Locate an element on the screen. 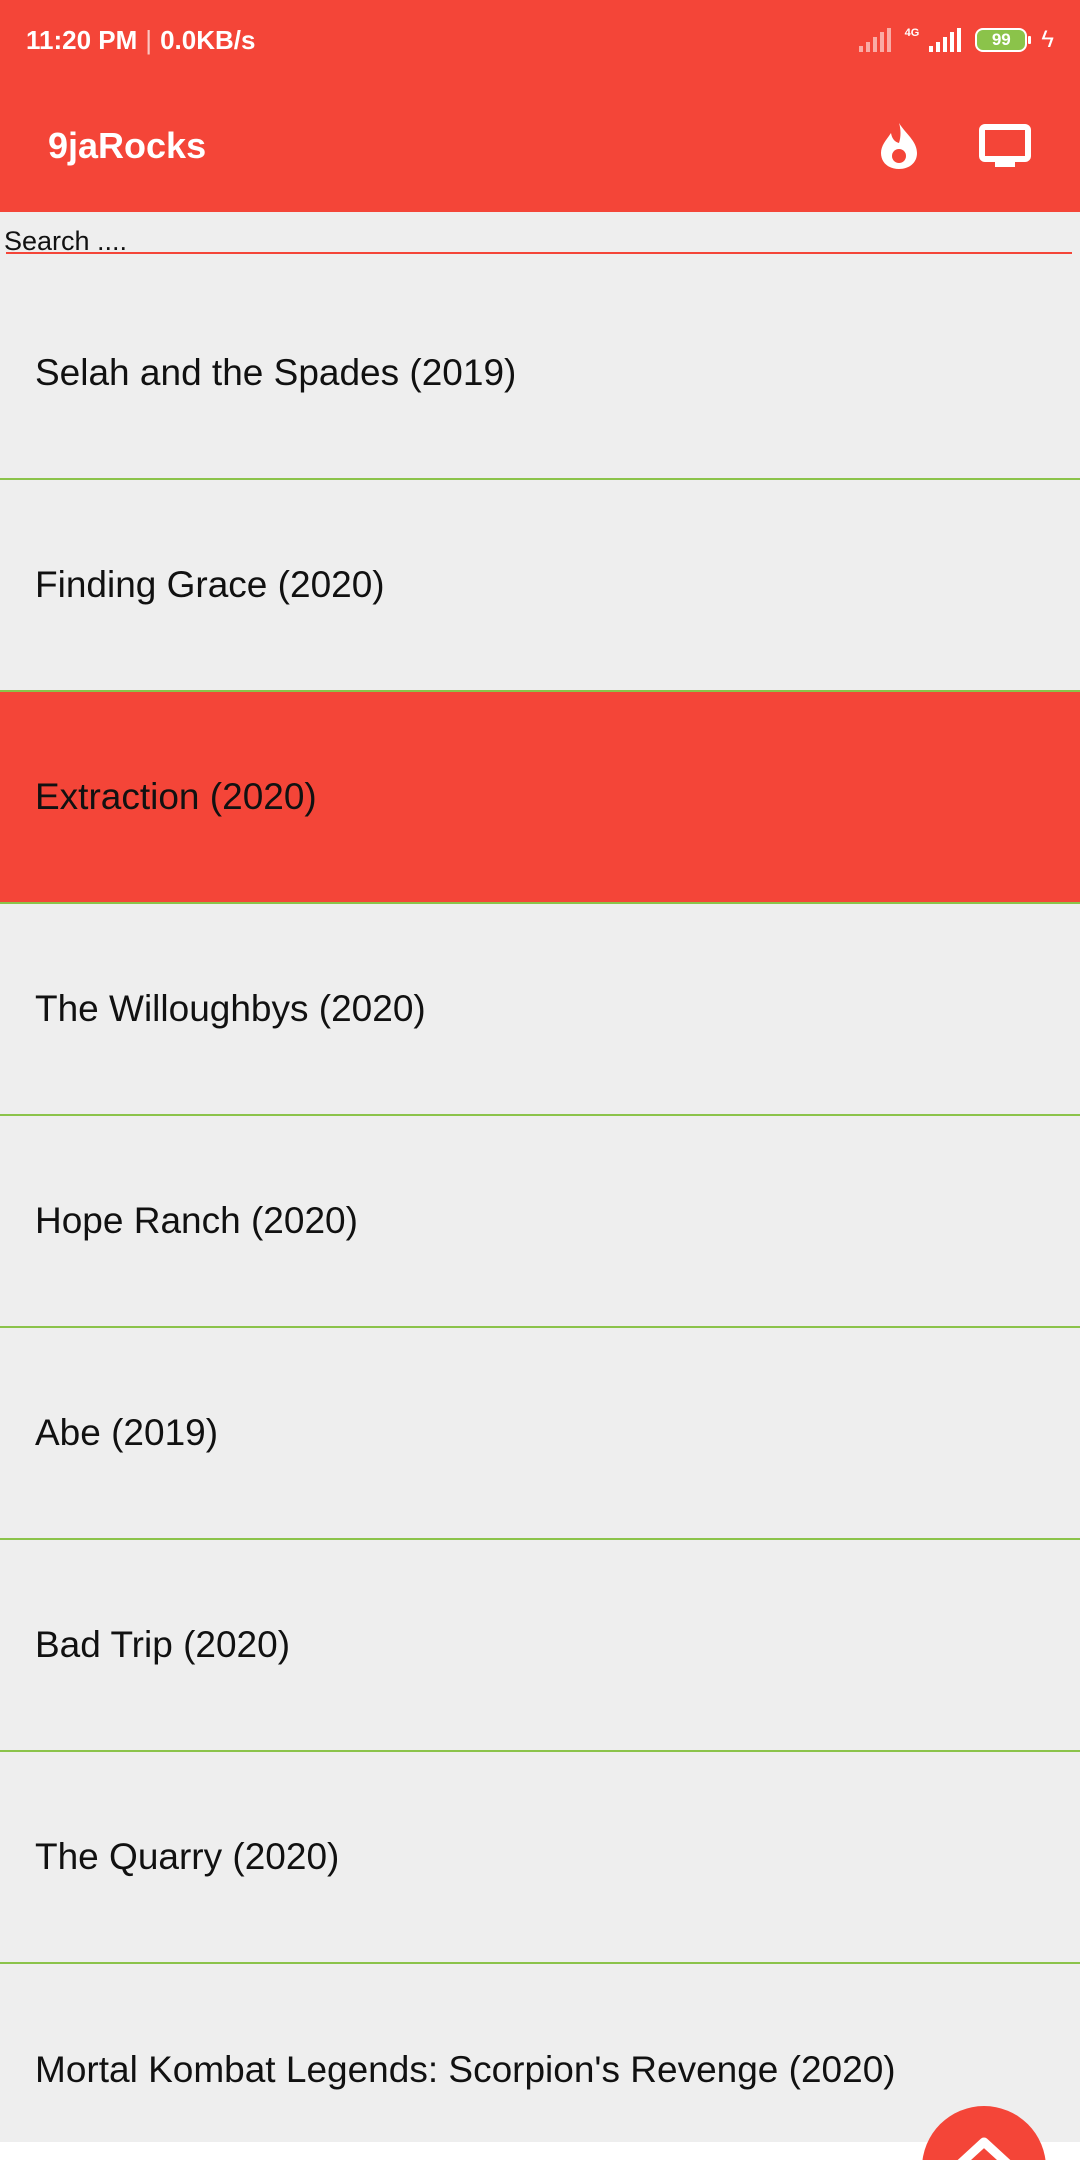 The image size is (1080, 2160). status-right: 4G 99 ϟ is located at coordinates (956, 39).